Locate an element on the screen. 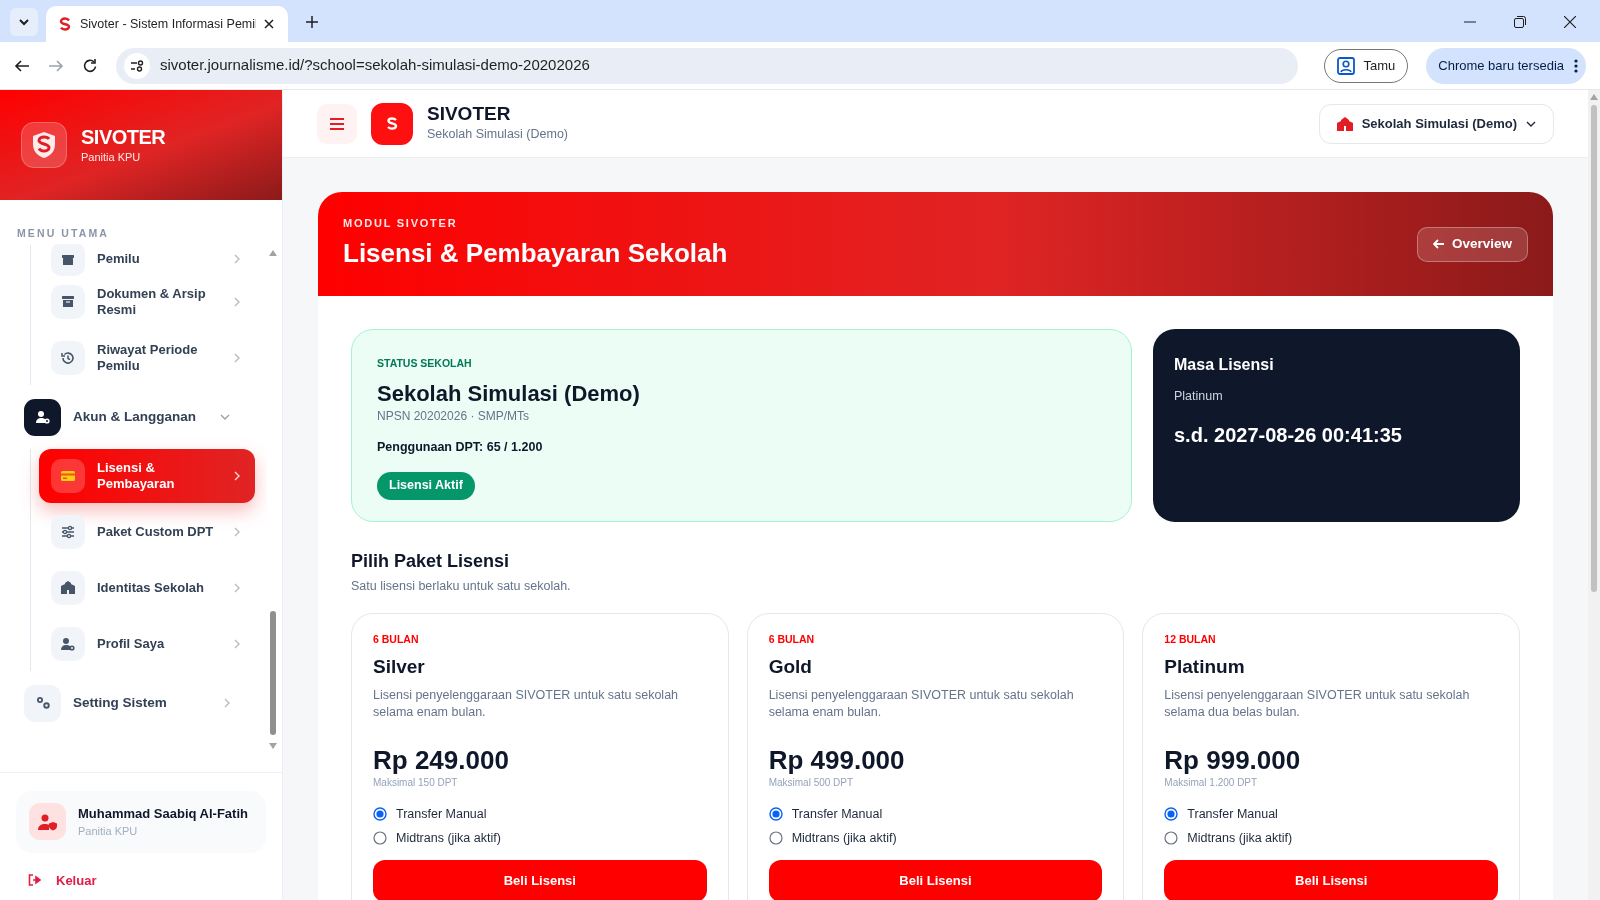  group-label: Setting Sistem is located at coordinates (120, 702).